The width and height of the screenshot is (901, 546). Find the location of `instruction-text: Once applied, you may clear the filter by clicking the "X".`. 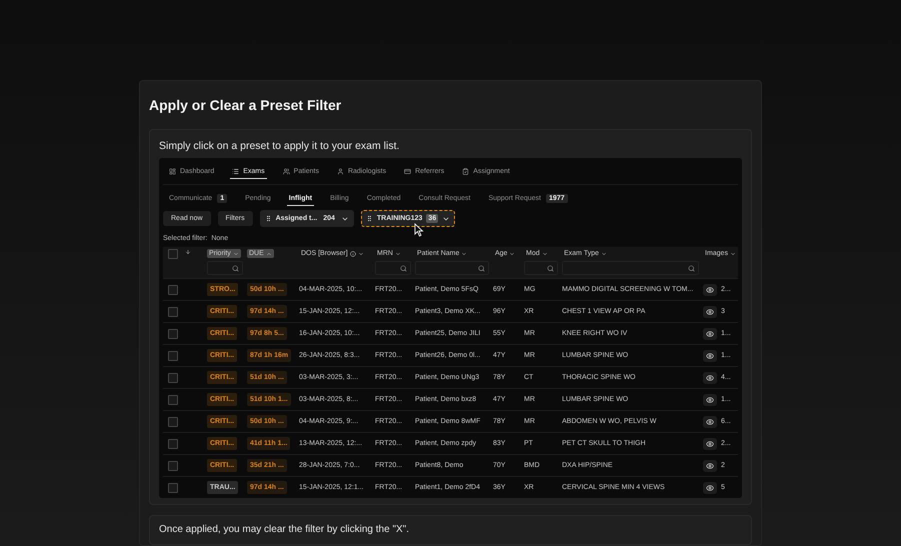

instruction-text: Once applied, you may clear the filter by clicking the "X". is located at coordinates (284, 529).